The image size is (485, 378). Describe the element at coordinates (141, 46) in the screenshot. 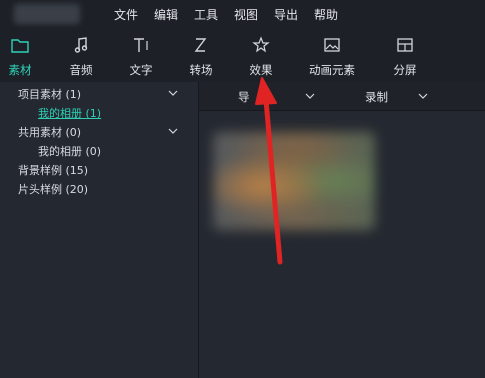

I see `text-icon` at that location.